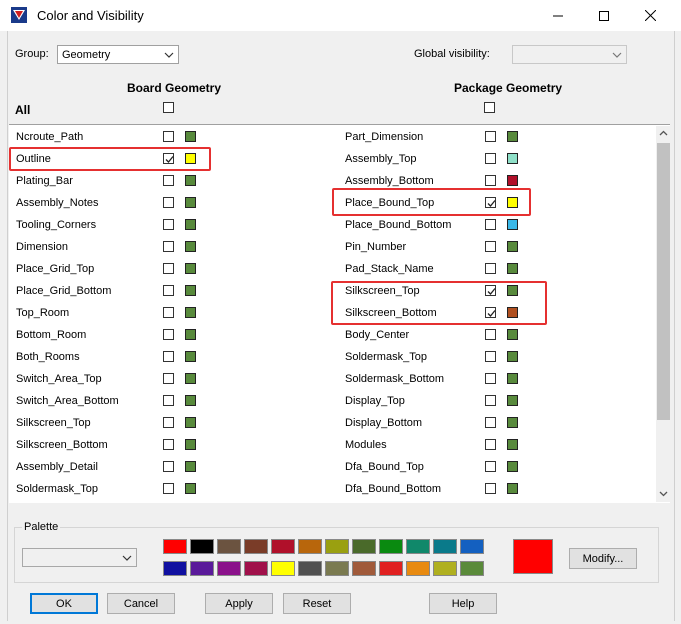 Image resolution: width=681 pixels, height=624 pixels. What do you see at coordinates (569, 54) in the screenshot?
I see `global-visibility-dropdown` at bounding box center [569, 54].